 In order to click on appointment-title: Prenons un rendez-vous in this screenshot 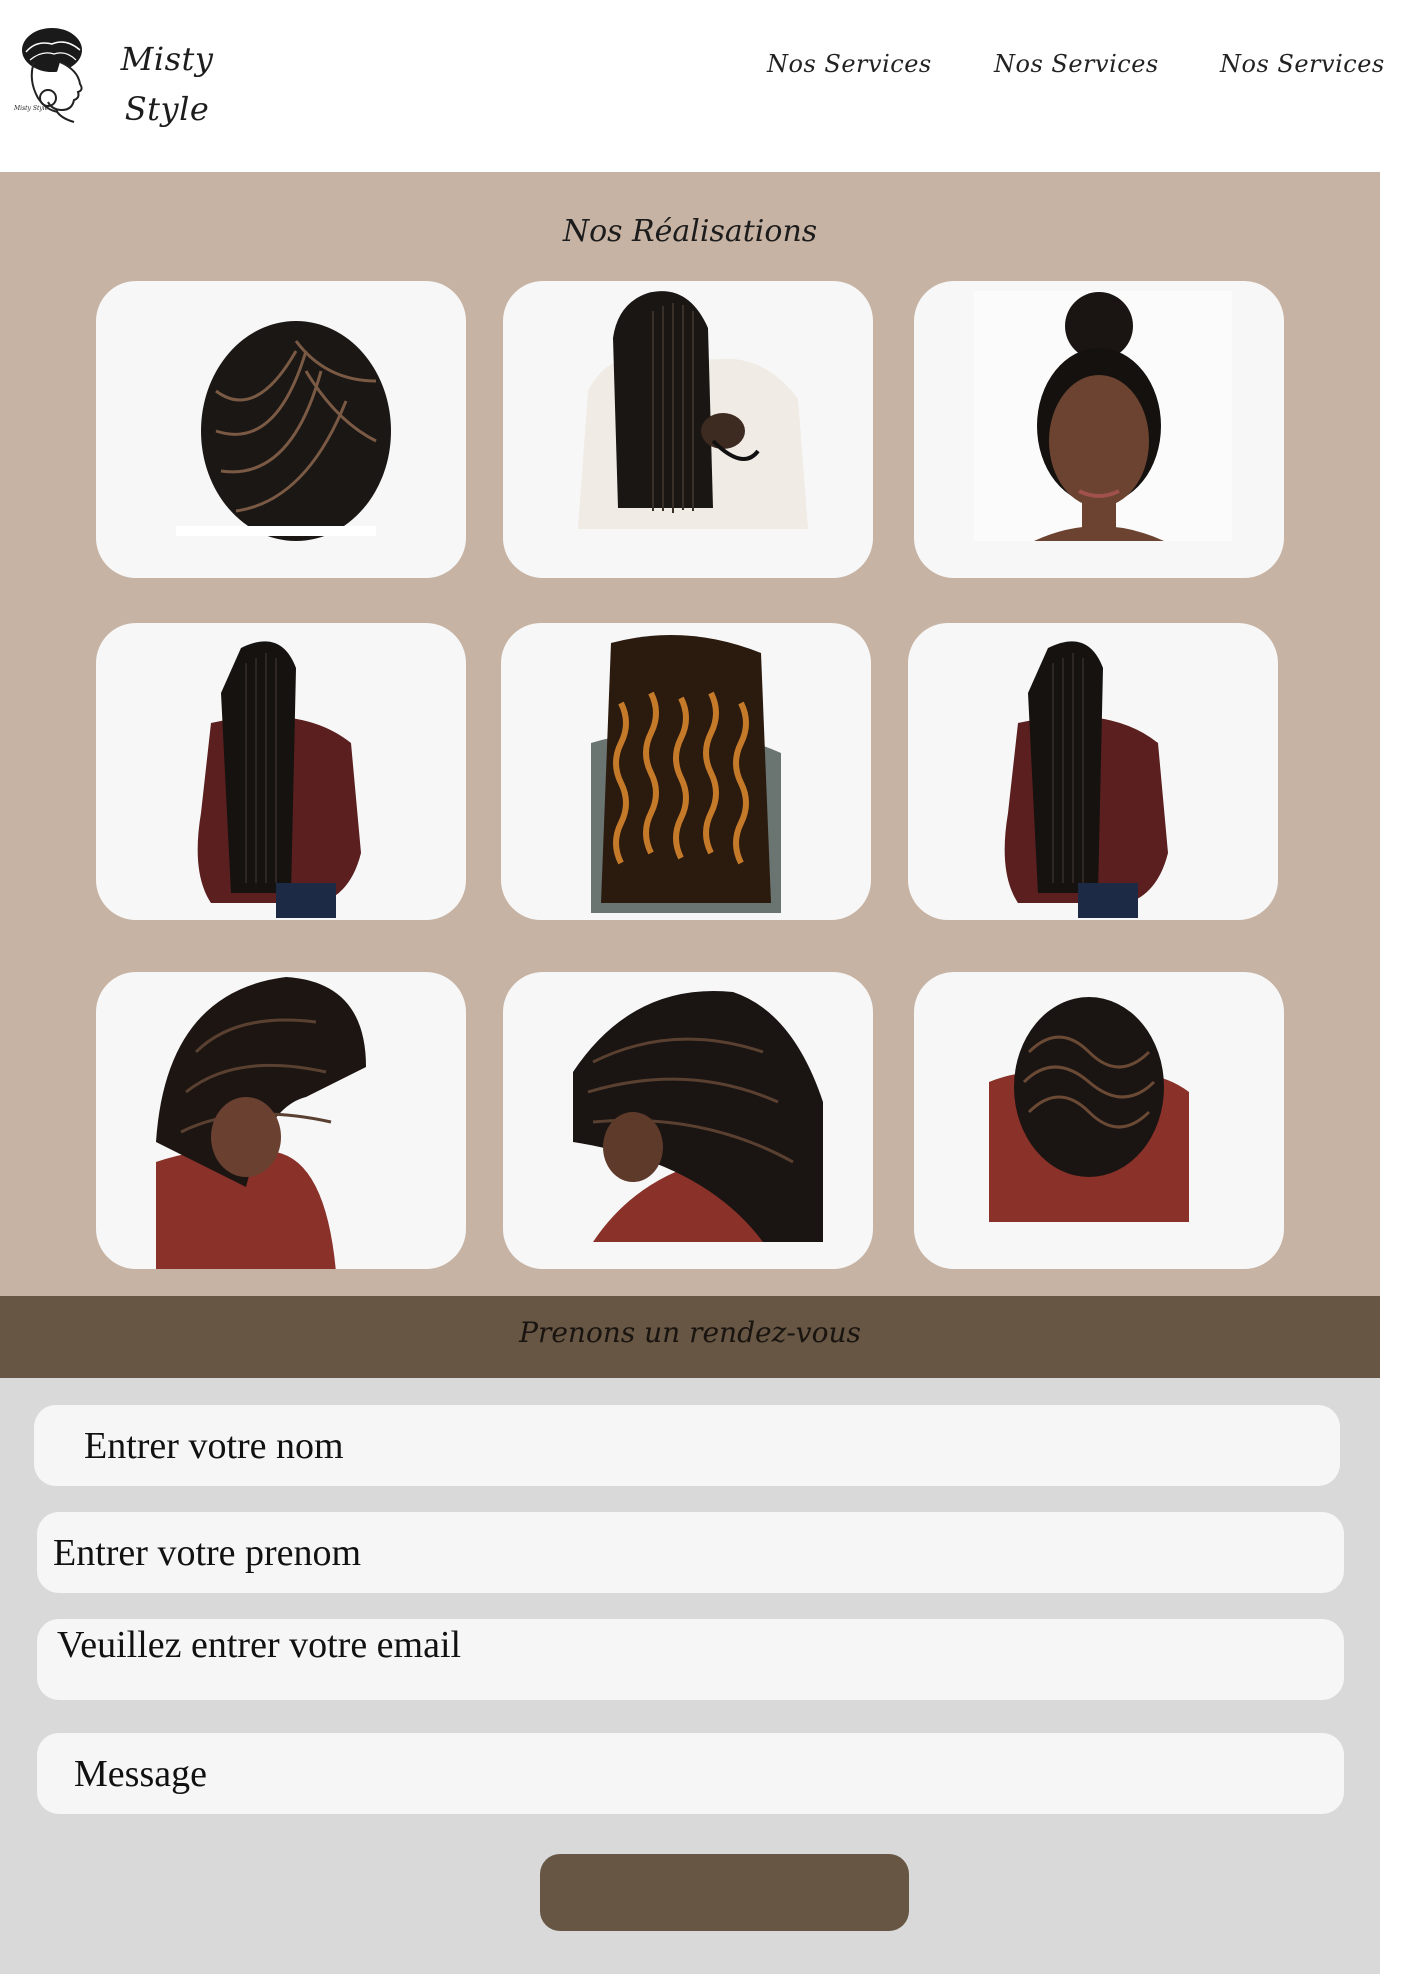, I will do `click(690, 1332)`.